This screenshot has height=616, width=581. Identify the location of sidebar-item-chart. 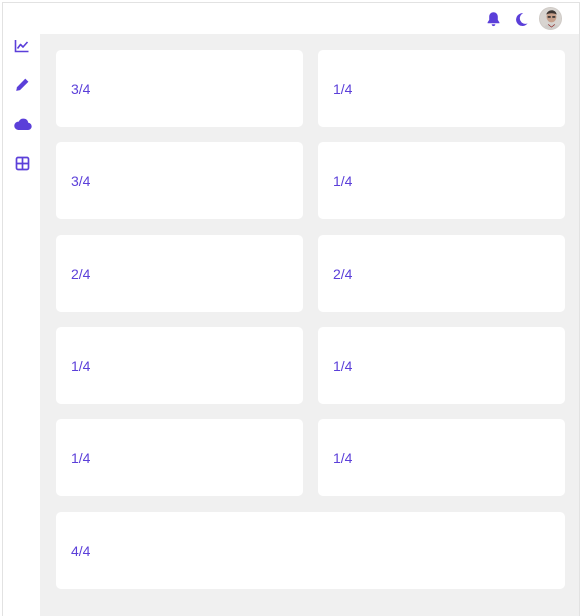
(22, 46).